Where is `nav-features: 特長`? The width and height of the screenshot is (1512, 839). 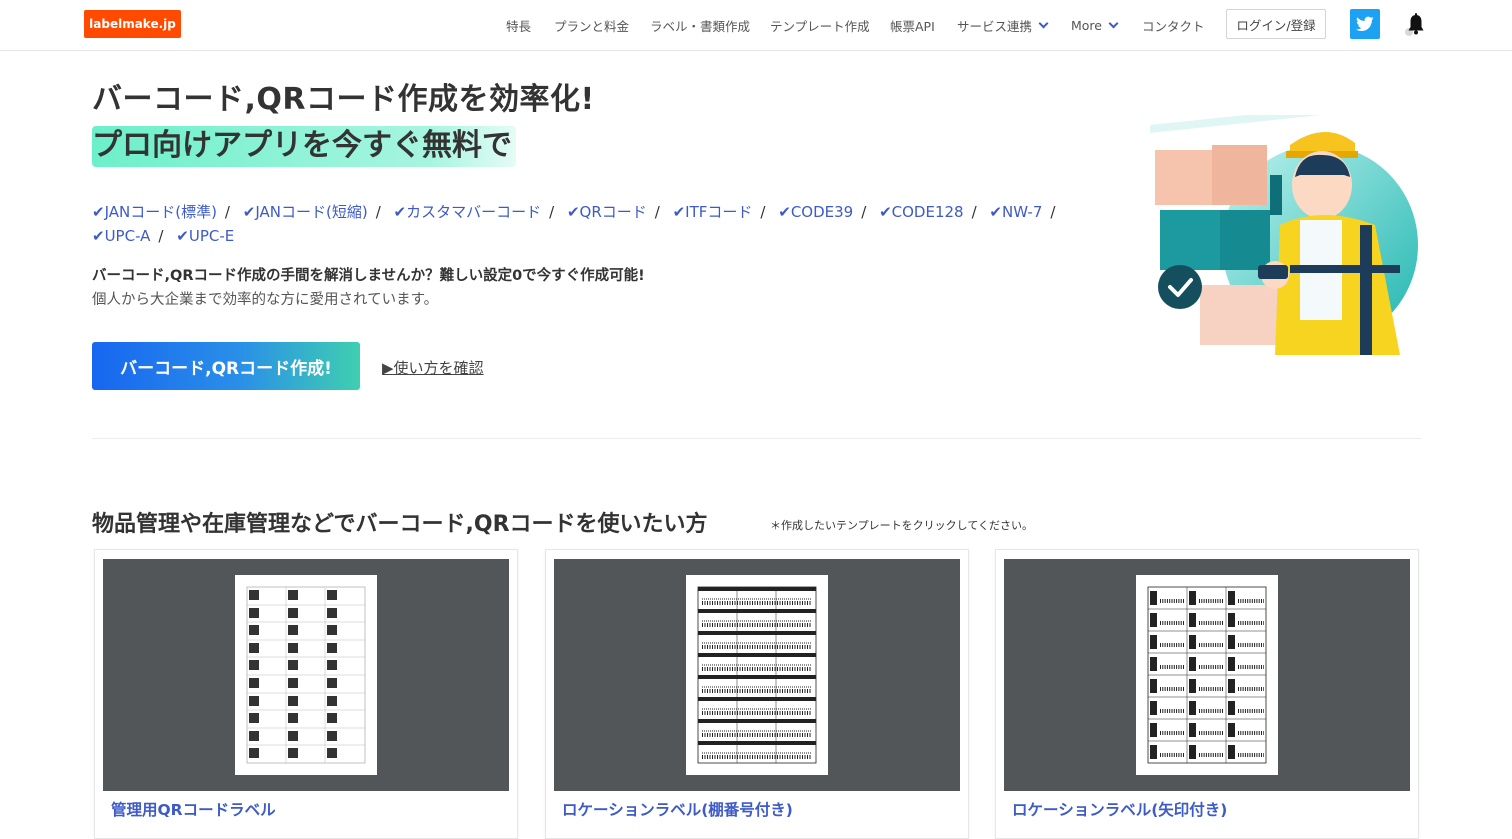 nav-features: 特長 is located at coordinates (518, 25).